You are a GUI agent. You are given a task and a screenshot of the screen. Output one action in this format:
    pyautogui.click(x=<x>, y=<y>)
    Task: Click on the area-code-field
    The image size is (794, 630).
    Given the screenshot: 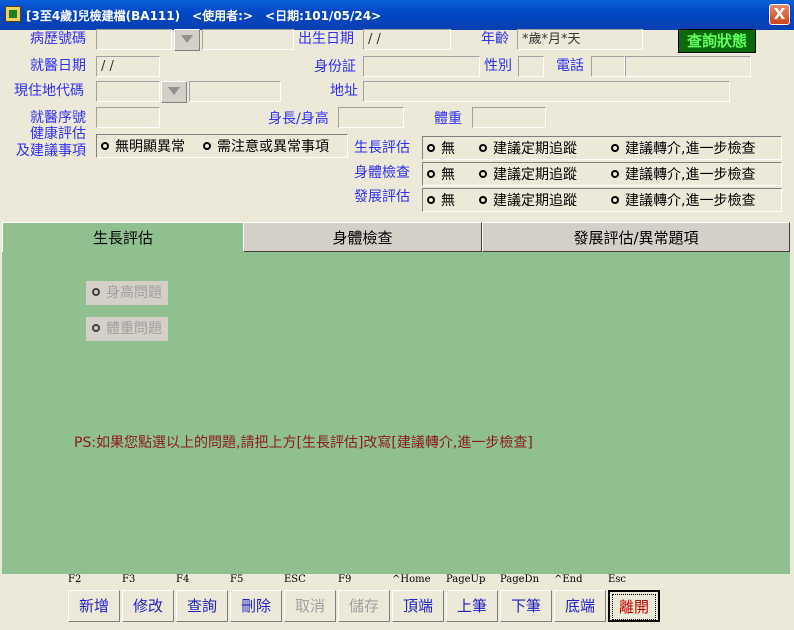 What is the action you would take?
    pyautogui.click(x=128, y=91)
    